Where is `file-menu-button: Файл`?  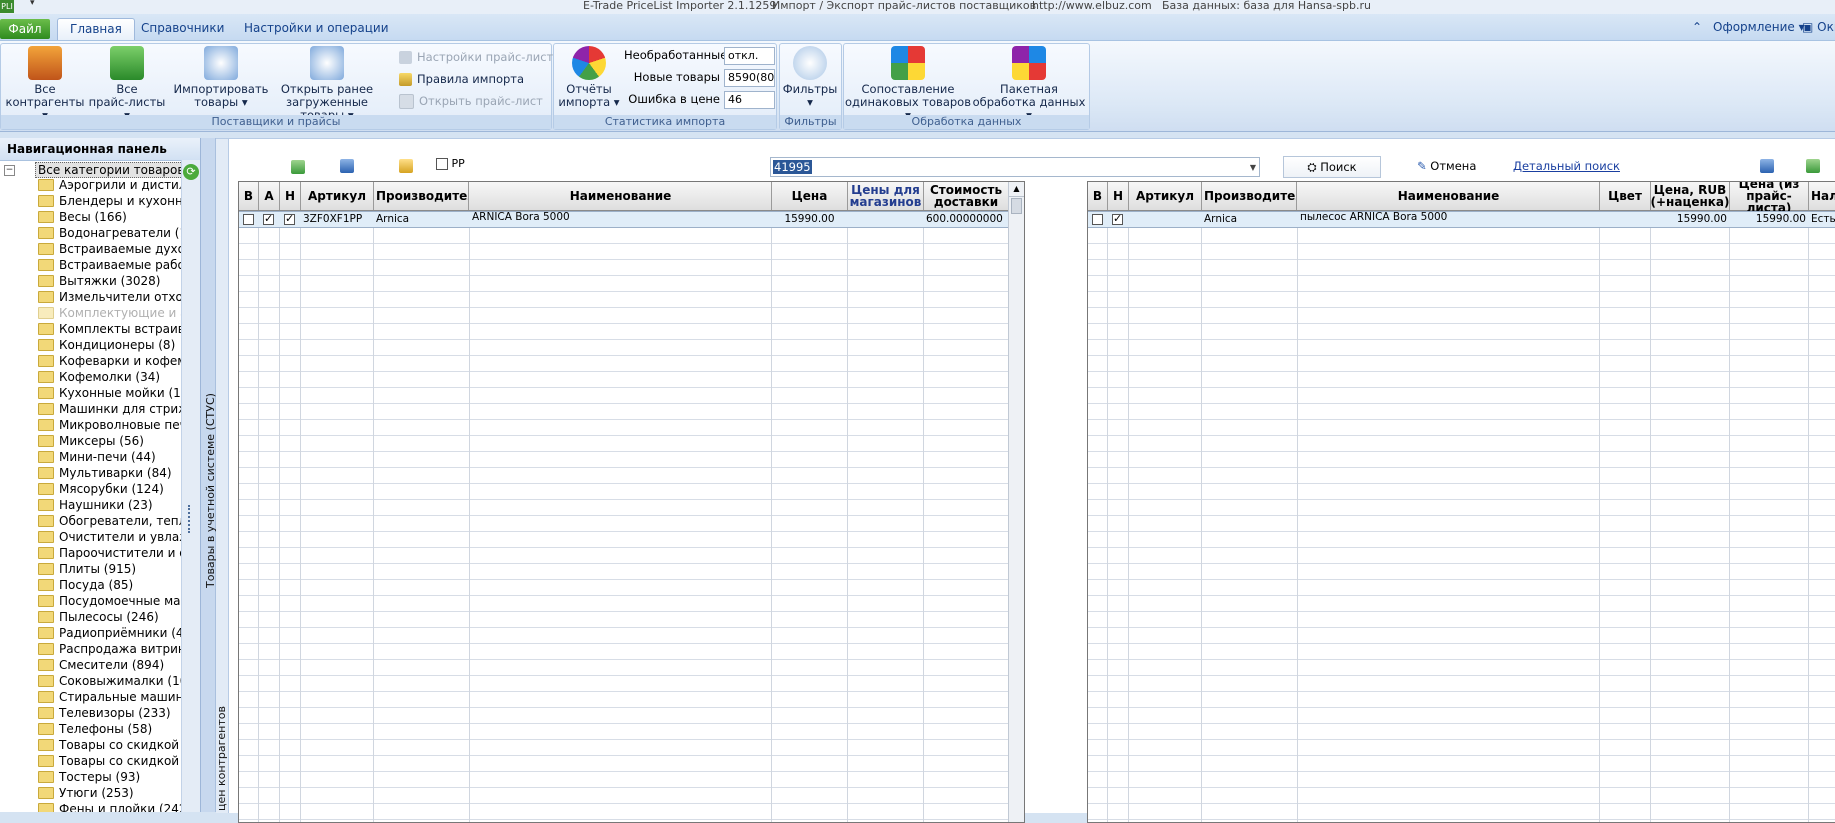 file-menu-button: Файл is located at coordinates (25, 29).